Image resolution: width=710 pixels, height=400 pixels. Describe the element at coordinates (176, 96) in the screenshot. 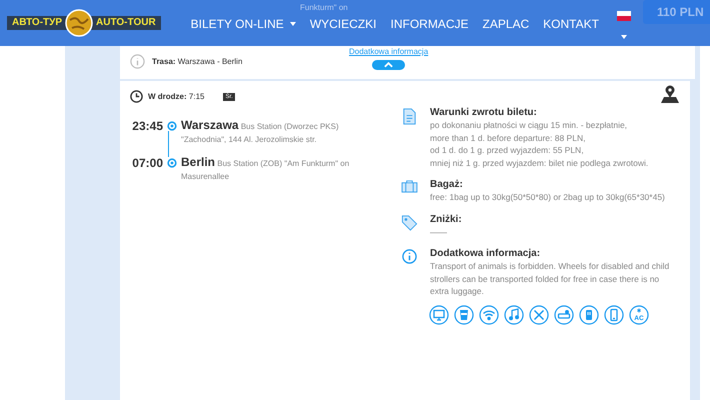

I see `duration-text: W drodze: 7:15` at that location.